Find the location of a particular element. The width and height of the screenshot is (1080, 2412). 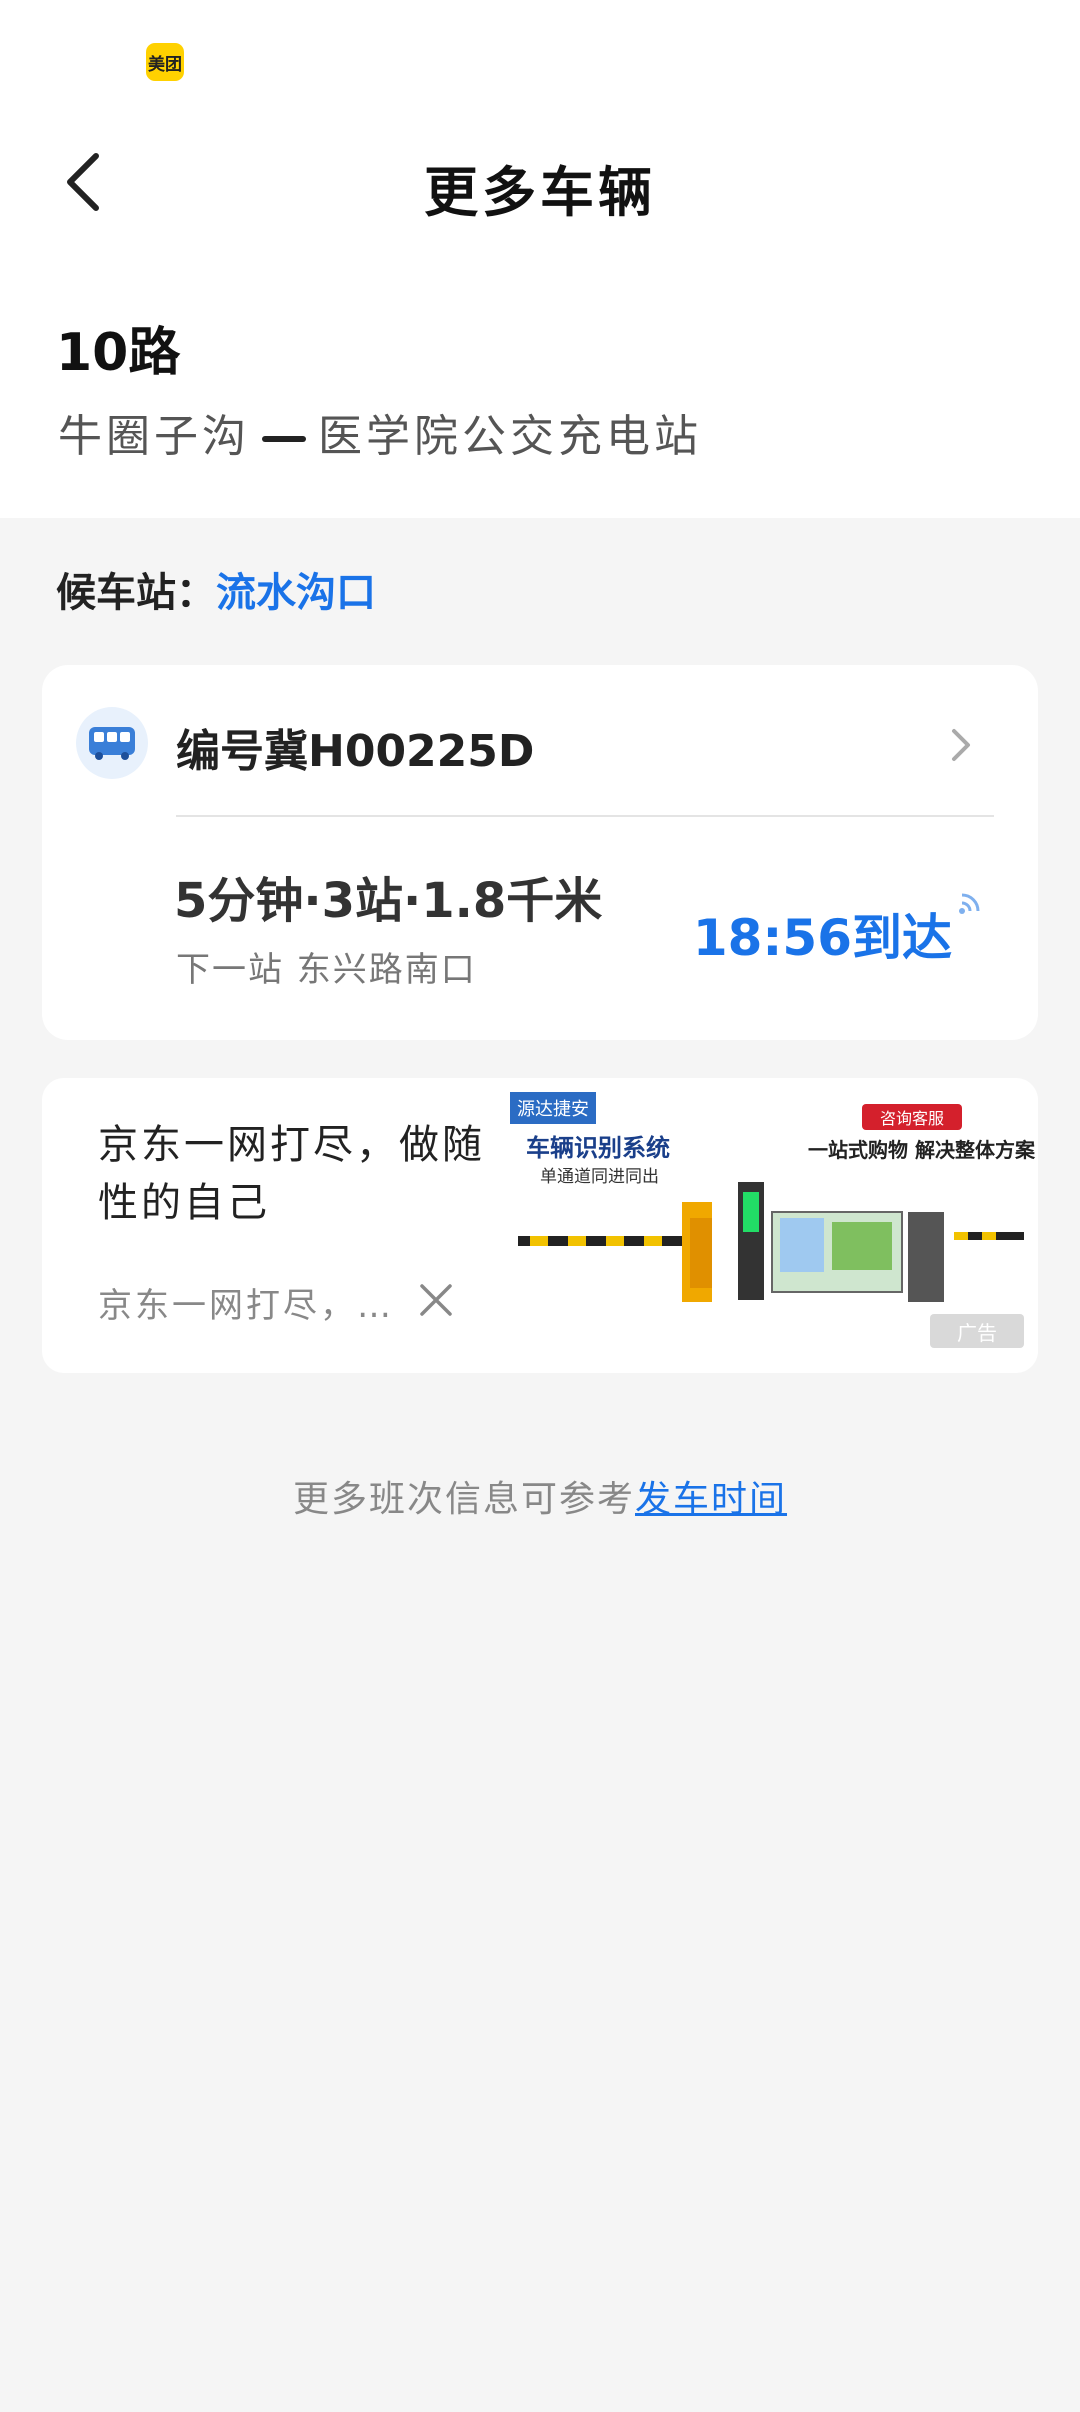

ad-tag: 广告 is located at coordinates (977, 1331).